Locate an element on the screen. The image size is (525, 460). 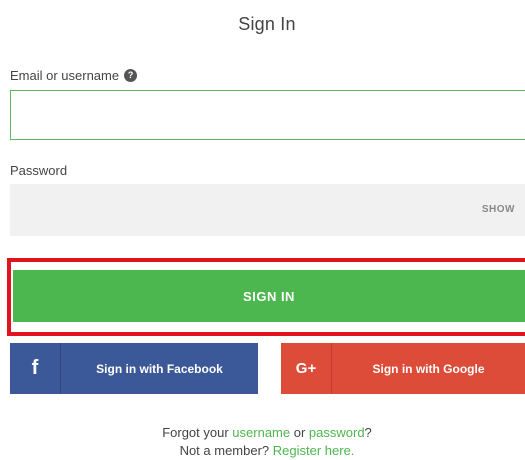
email-label: Email or username is located at coordinates (65, 75).